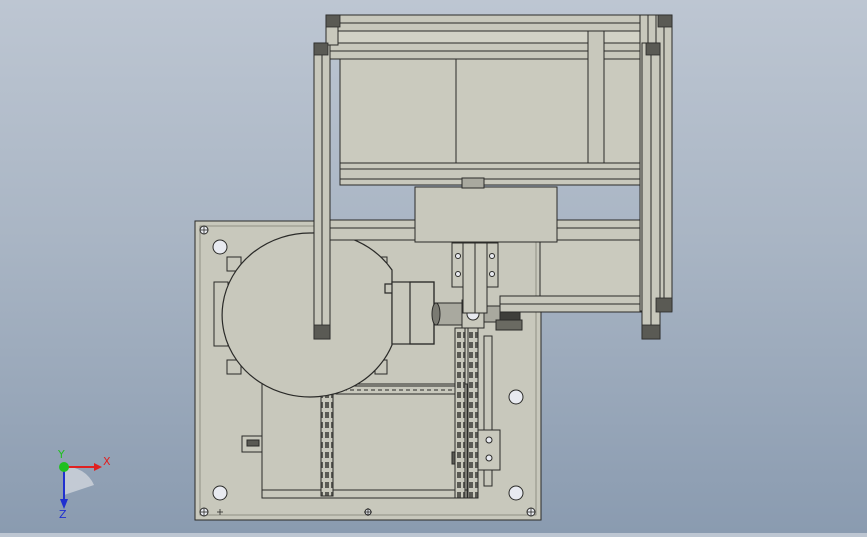 The image size is (867, 537). Describe the element at coordinates (364, 441) in the screenshot. I see `lower-enclosure` at that location.